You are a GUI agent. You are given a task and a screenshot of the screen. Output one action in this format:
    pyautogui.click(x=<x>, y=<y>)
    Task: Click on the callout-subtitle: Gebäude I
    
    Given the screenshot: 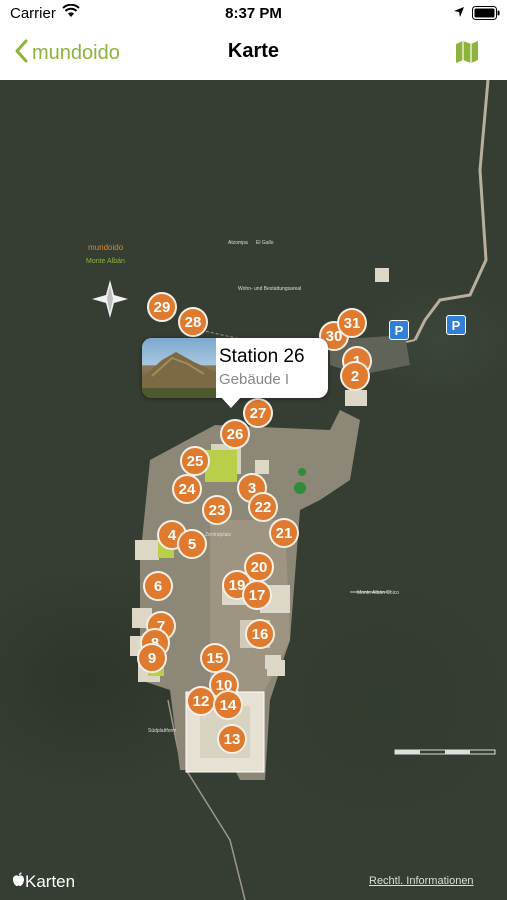 What is the action you would take?
    pyautogui.click(x=254, y=379)
    